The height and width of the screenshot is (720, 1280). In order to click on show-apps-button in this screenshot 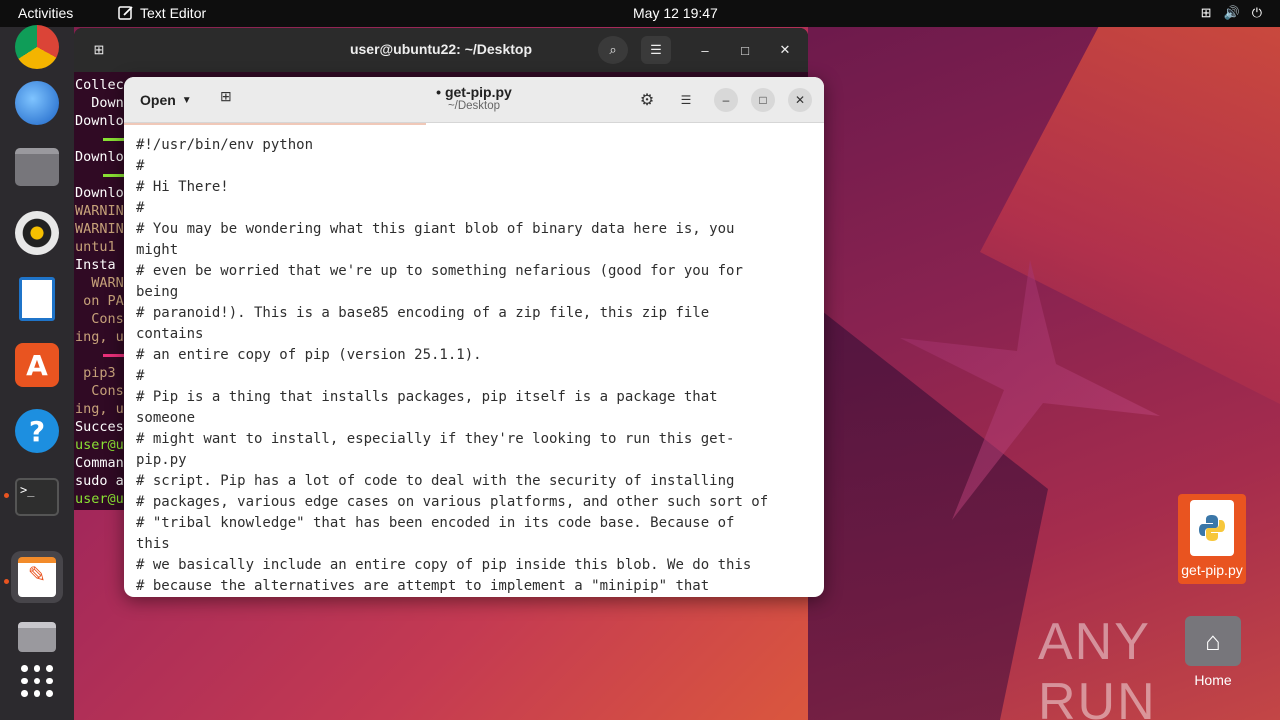, I will do `click(37, 681)`.